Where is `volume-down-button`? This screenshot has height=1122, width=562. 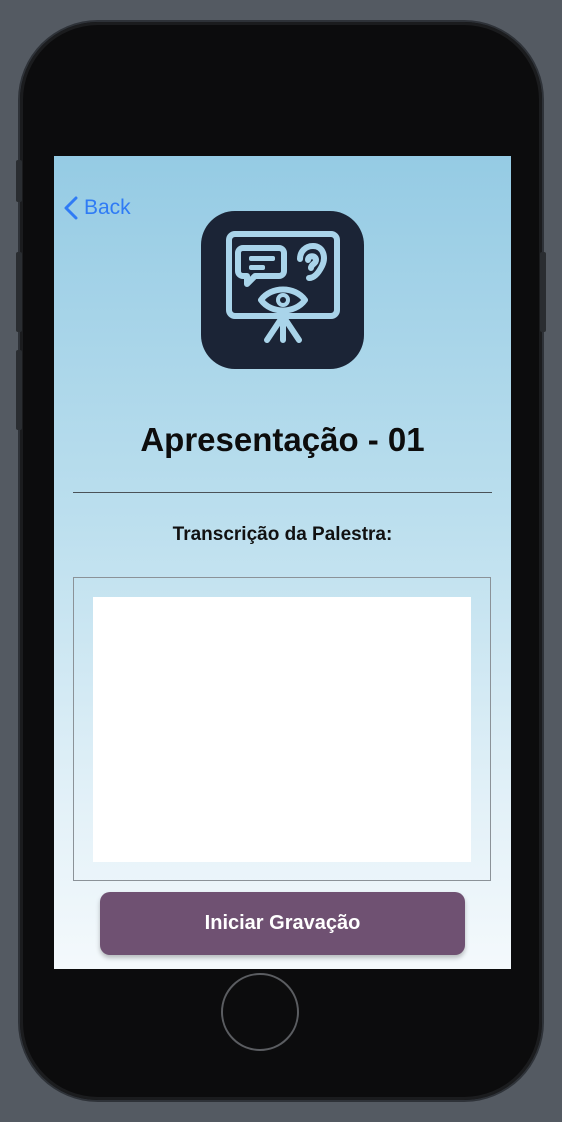 volume-down-button is located at coordinates (19, 390).